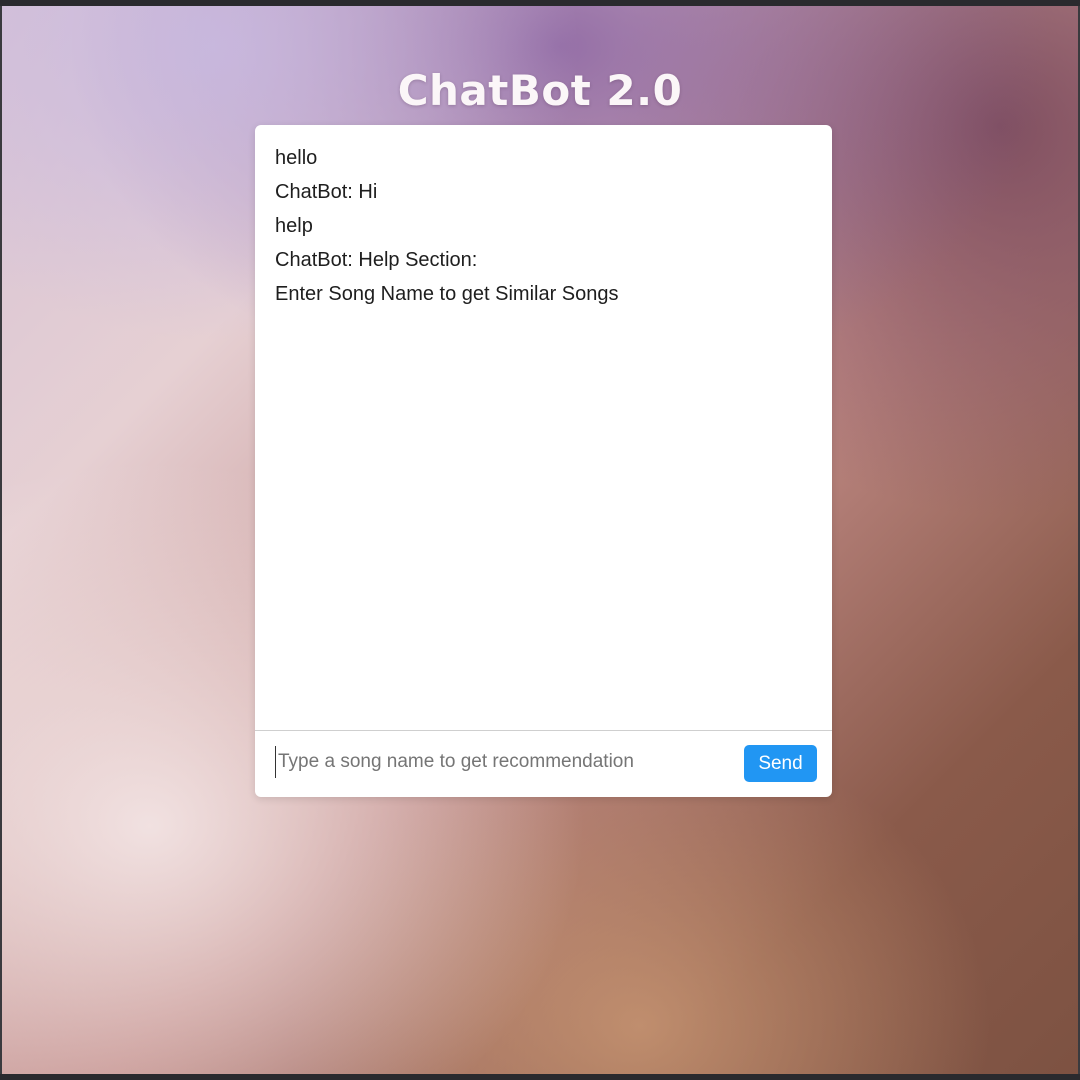  Describe the element at coordinates (296, 158) in the screenshot. I see `message-user: hello` at that location.